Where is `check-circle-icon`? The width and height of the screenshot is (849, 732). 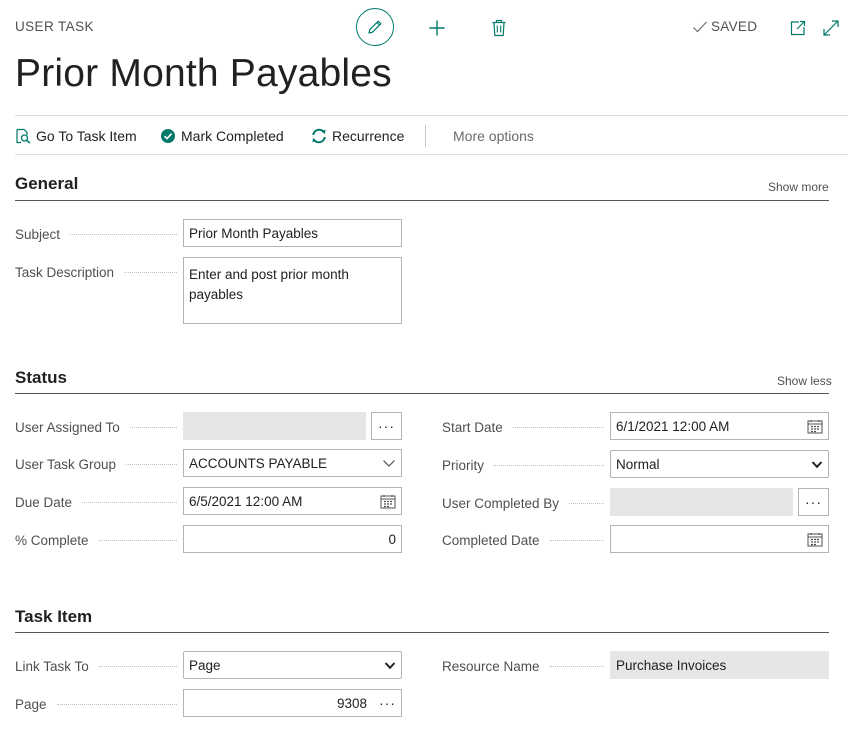 check-circle-icon is located at coordinates (168, 136).